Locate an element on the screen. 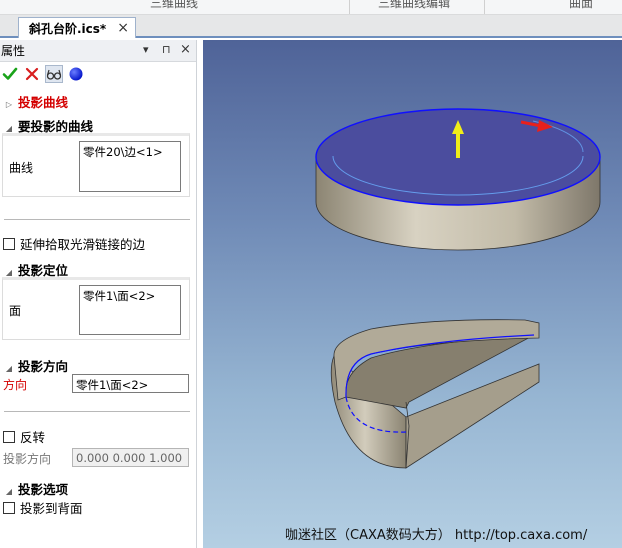 The width and height of the screenshot is (622, 548). projection-direction-vector-field: 0.000 0.000 1.000 is located at coordinates (130, 457).